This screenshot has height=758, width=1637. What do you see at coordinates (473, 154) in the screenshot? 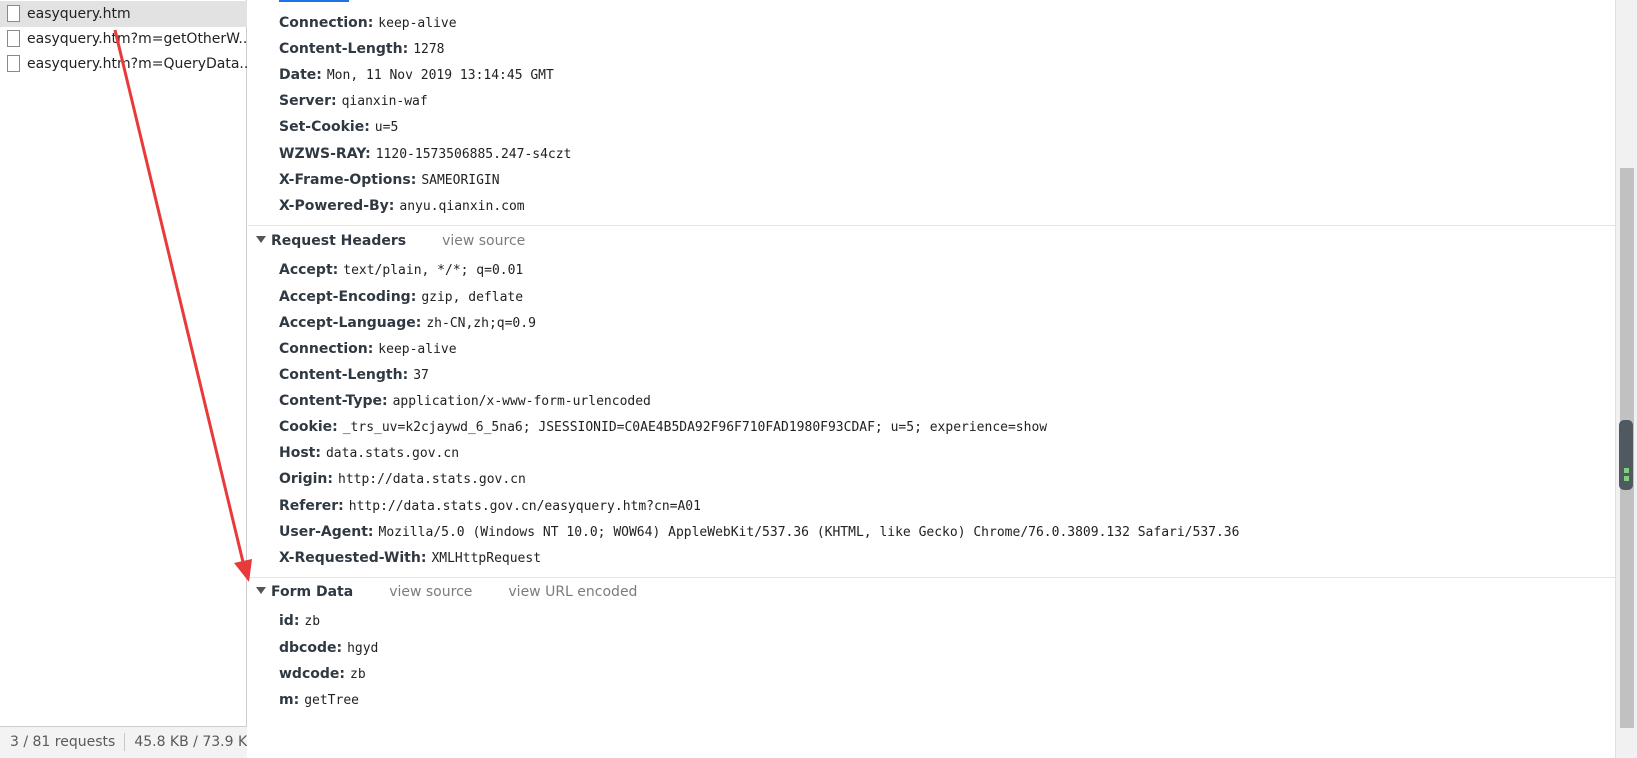
I see `header-value: 1120-1573506885.247-s4czt` at bounding box center [473, 154].